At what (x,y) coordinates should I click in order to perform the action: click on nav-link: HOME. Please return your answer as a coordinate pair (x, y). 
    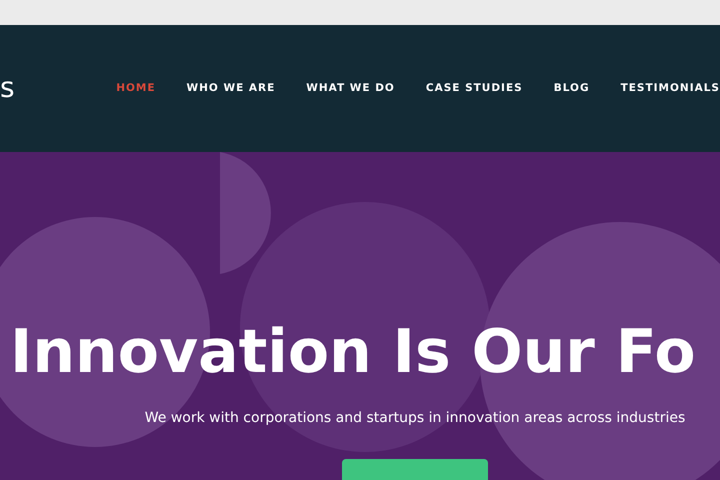
    Looking at the image, I should click on (136, 88).